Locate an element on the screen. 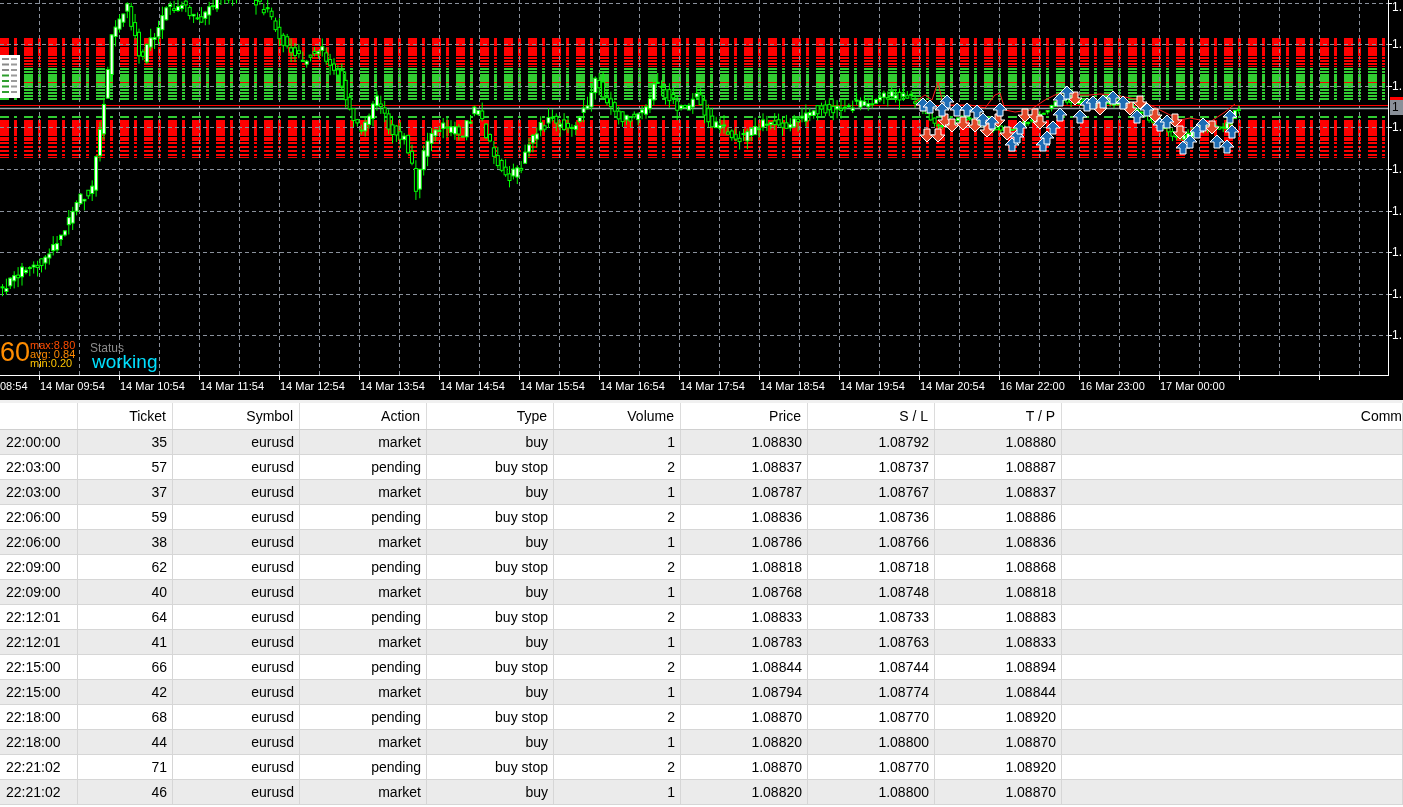 Image resolution: width=1403 pixels, height=807 pixels. table-cell: 1.08768 is located at coordinates (744, 592).